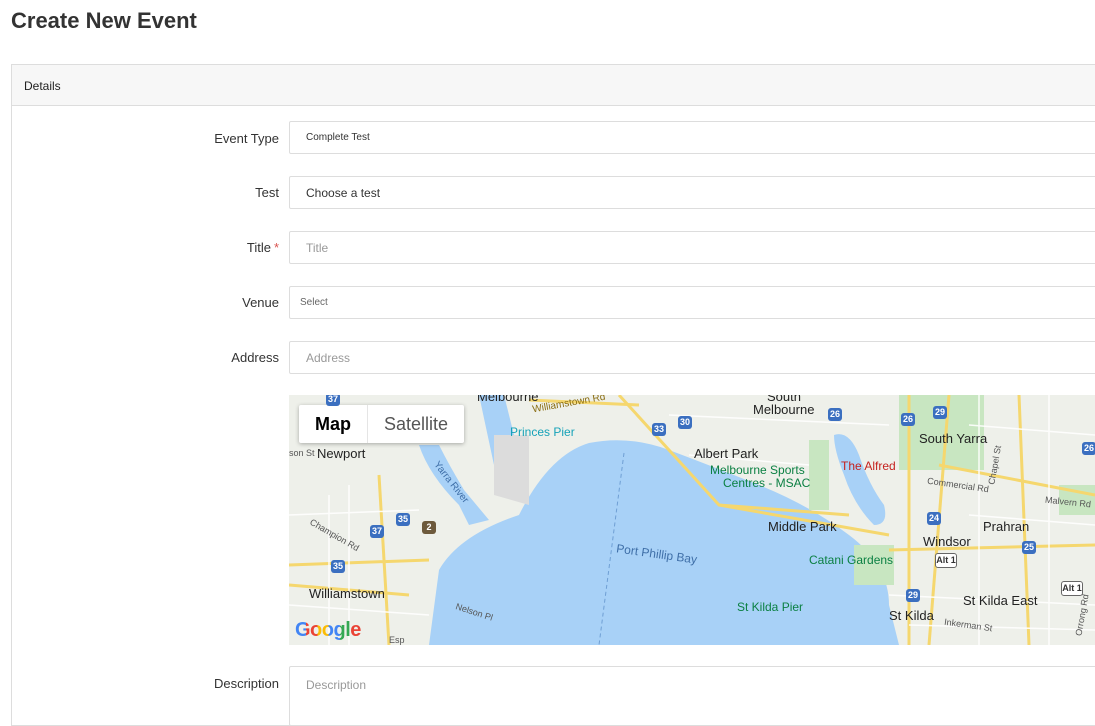  What do you see at coordinates (397, 640) in the screenshot?
I see `map-label: Esp` at bounding box center [397, 640].